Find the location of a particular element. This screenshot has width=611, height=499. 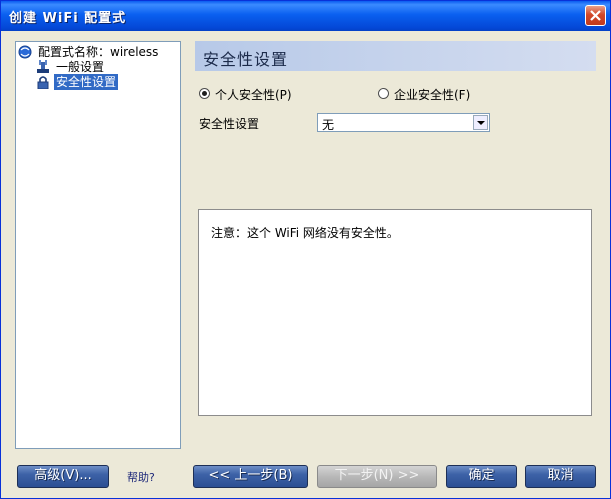

enterprise-security-label: 企业安全性(F) is located at coordinates (432, 95).